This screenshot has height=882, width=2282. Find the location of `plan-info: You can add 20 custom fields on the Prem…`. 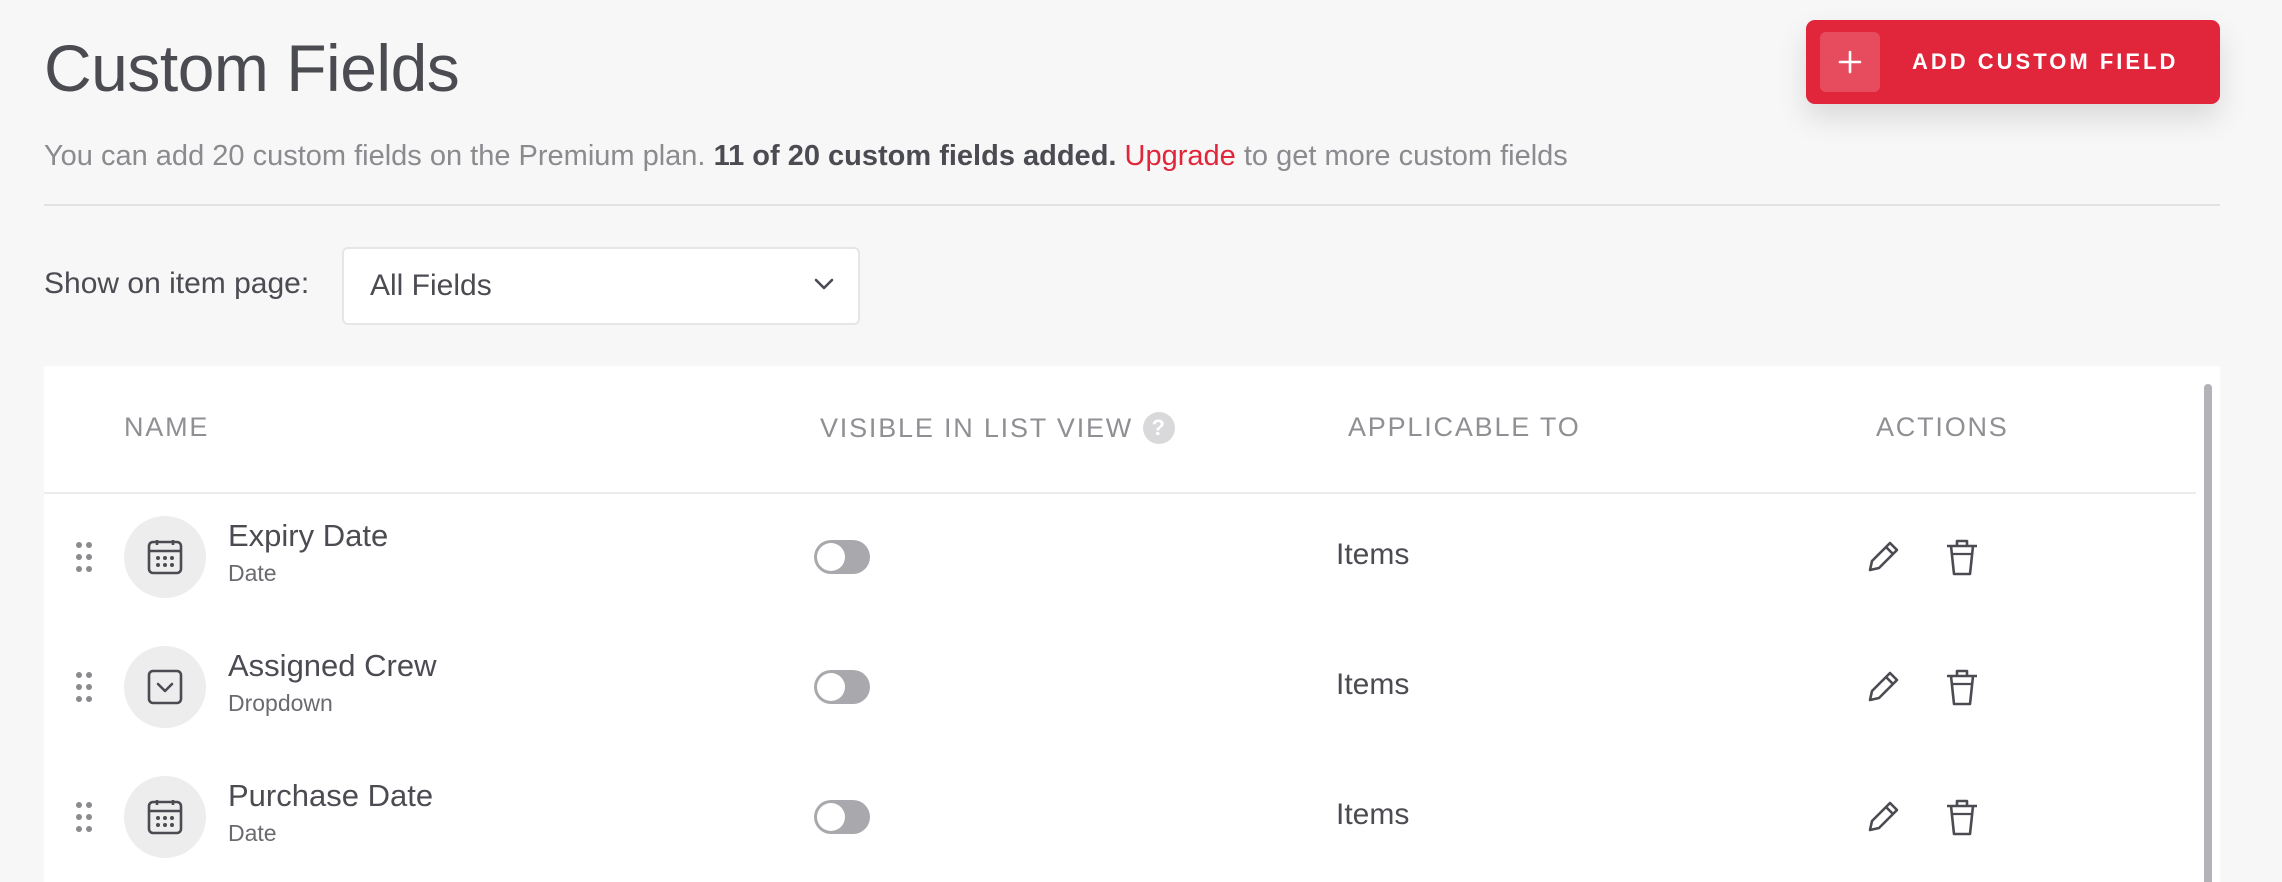

plan-info: You can add 20 custom fields on the Prem… is located at coordinates (806, 156).